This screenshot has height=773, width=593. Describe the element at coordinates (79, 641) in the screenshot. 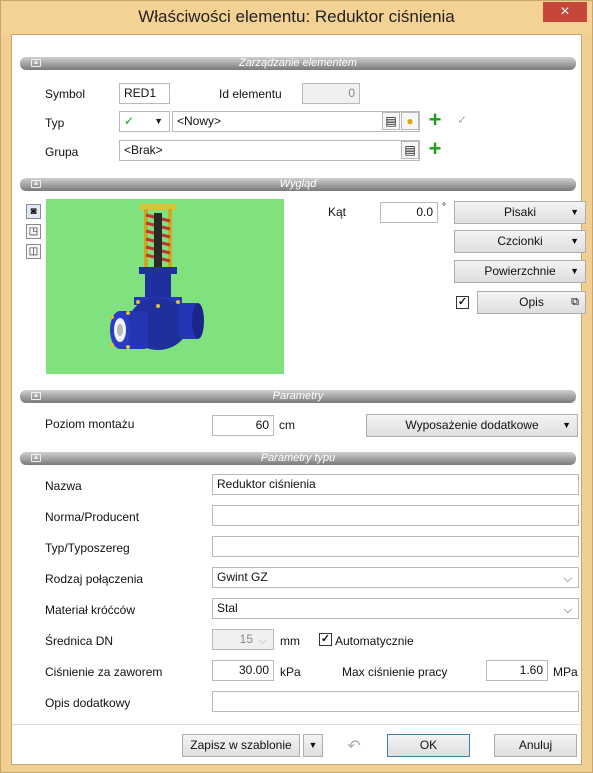

I see `srednica-label: Średnica DN` at that location.